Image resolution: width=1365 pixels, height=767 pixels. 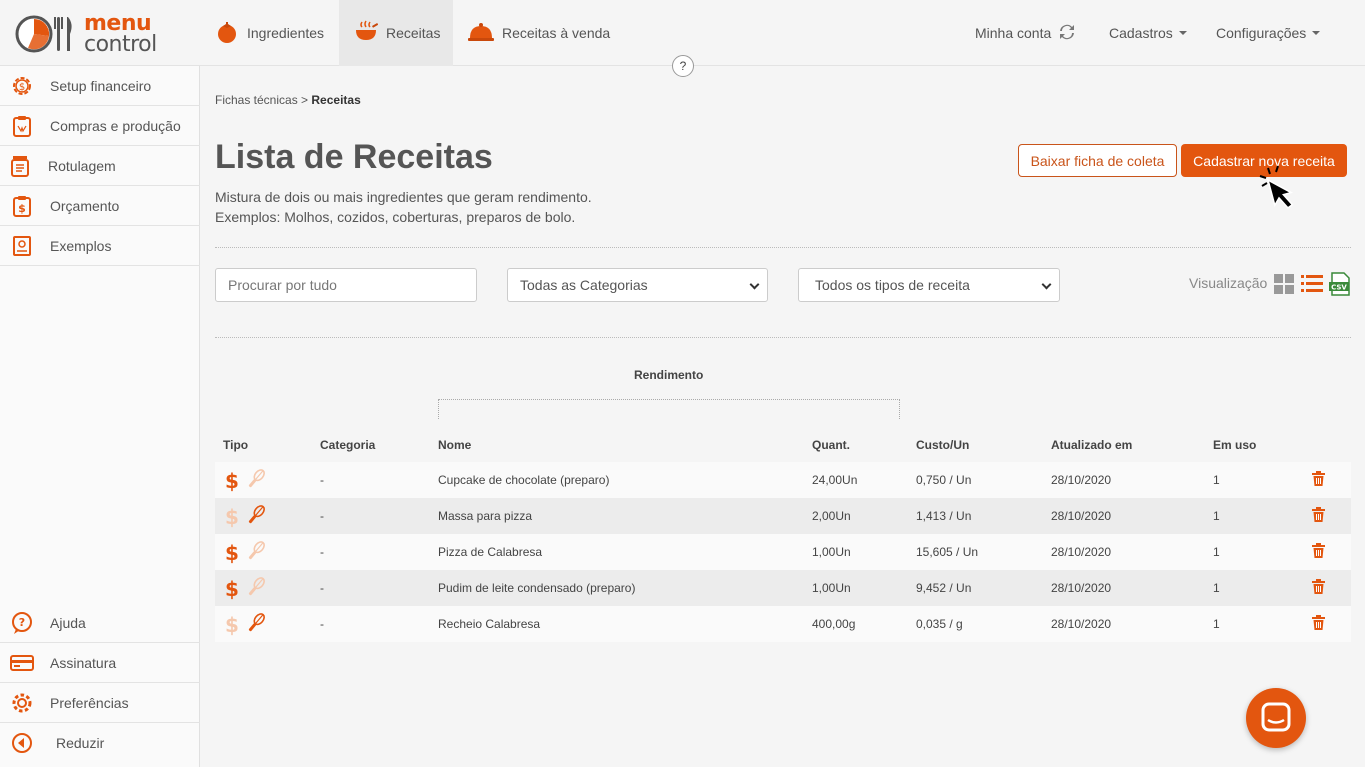 I want to click on sidebar-item-preferencias: Preferências, so click(x=100, y=703).